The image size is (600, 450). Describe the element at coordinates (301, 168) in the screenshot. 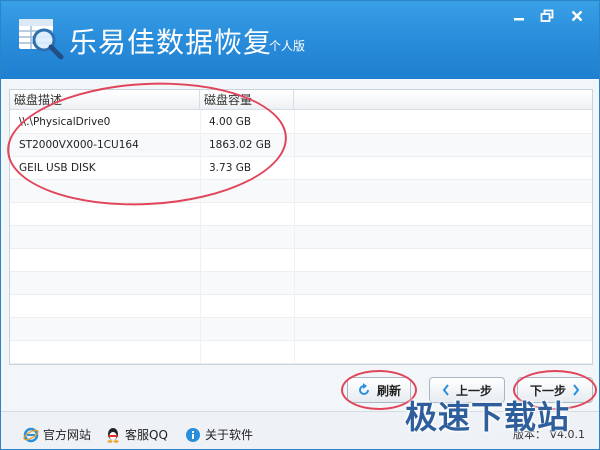

I see `table-row: GEIL USB DISK 3.73 GB` at that location.